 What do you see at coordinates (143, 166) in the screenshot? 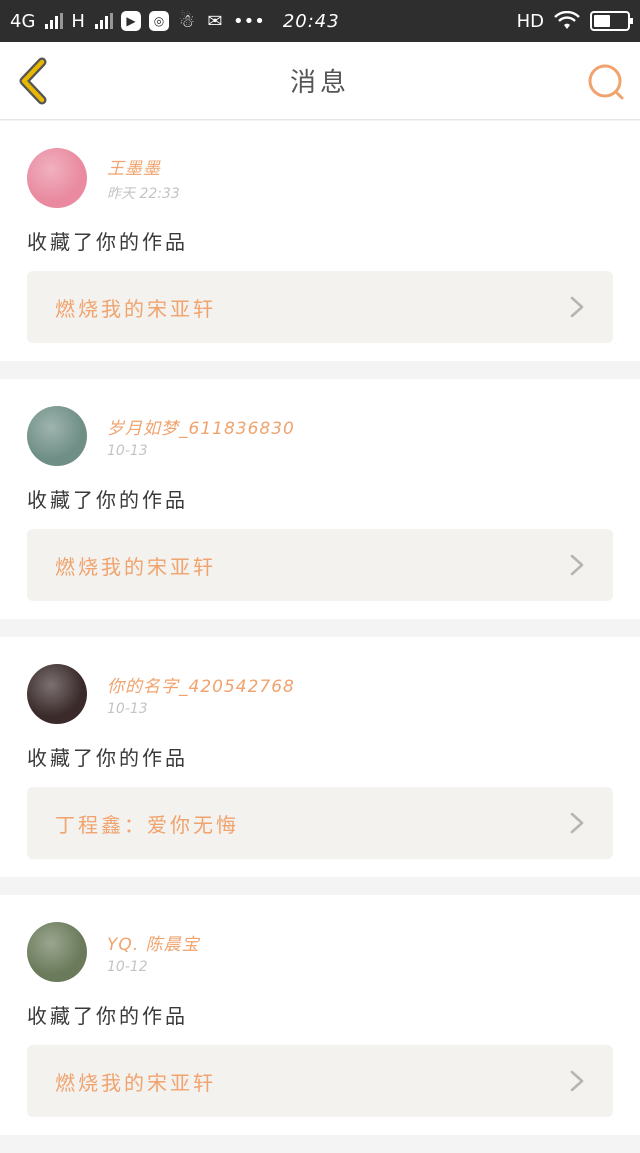
I see `user-name: 王墨墨` at bounding box center [143, 166].